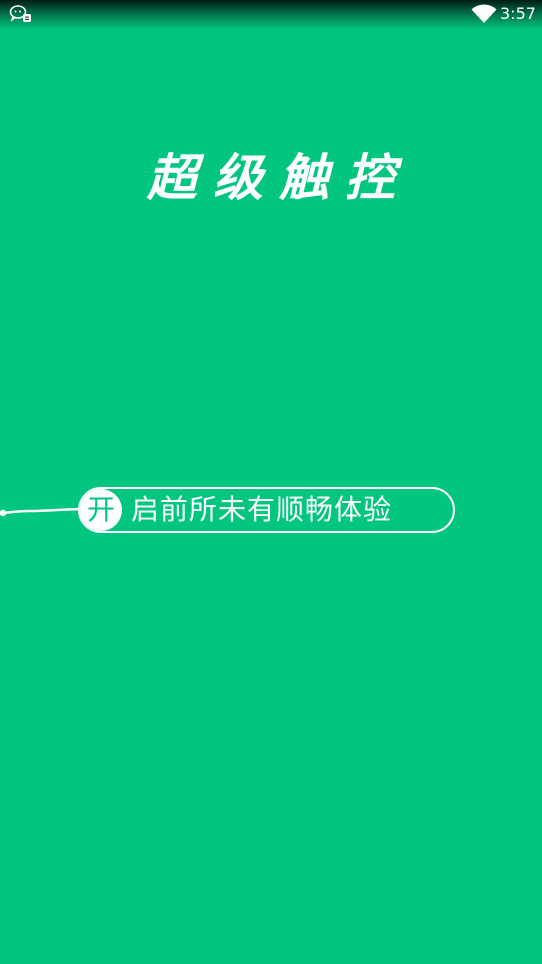 Image resolution: width=542 pixels, height=964 pixels. What do you see at coordinates (262, 509) in the screenshot?
I see `slogan-text: 启前所未有顺畅体验` at bounding box center [262, 509].